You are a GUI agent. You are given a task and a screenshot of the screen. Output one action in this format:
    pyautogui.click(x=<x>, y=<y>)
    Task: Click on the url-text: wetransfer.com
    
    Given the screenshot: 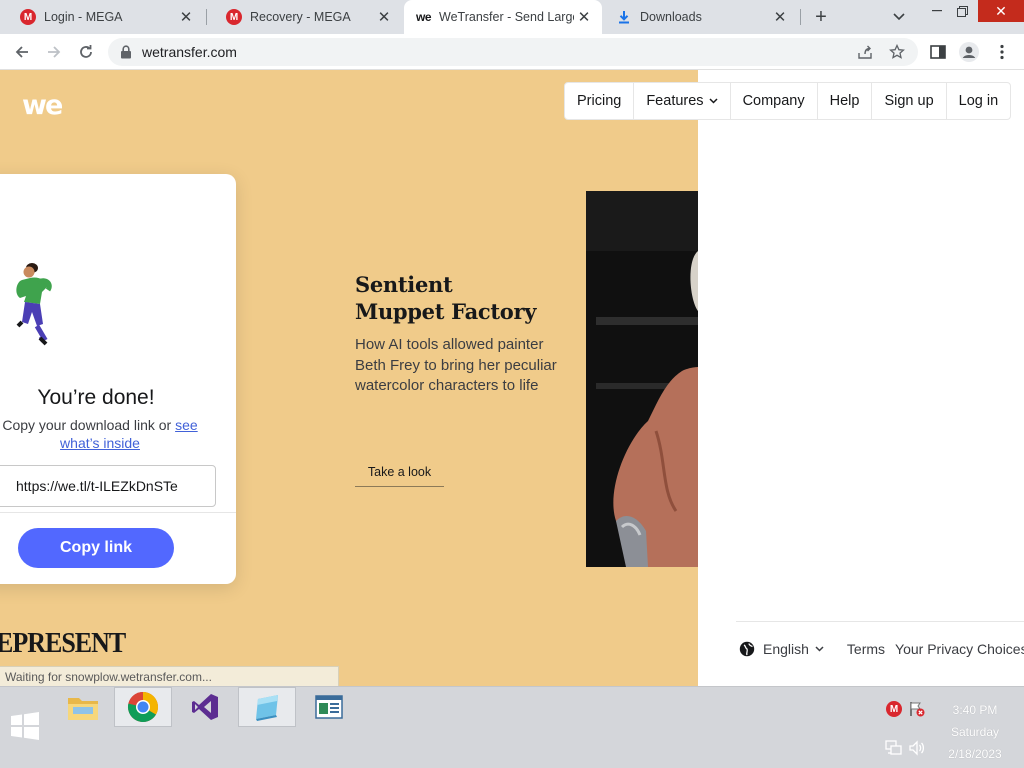 What is the action you would take?
    pyautogui.click(x=189, y=52)
    